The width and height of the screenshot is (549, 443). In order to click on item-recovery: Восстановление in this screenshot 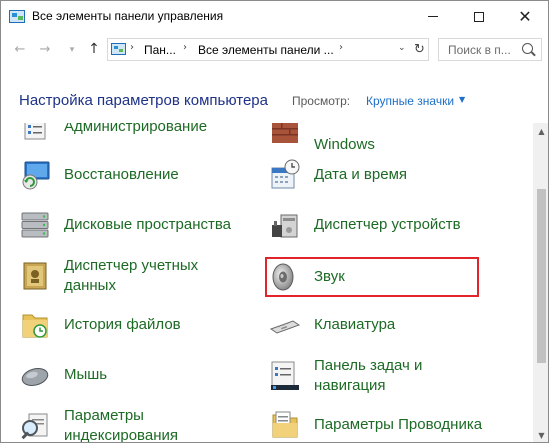, I will do `click(99, 175)`.